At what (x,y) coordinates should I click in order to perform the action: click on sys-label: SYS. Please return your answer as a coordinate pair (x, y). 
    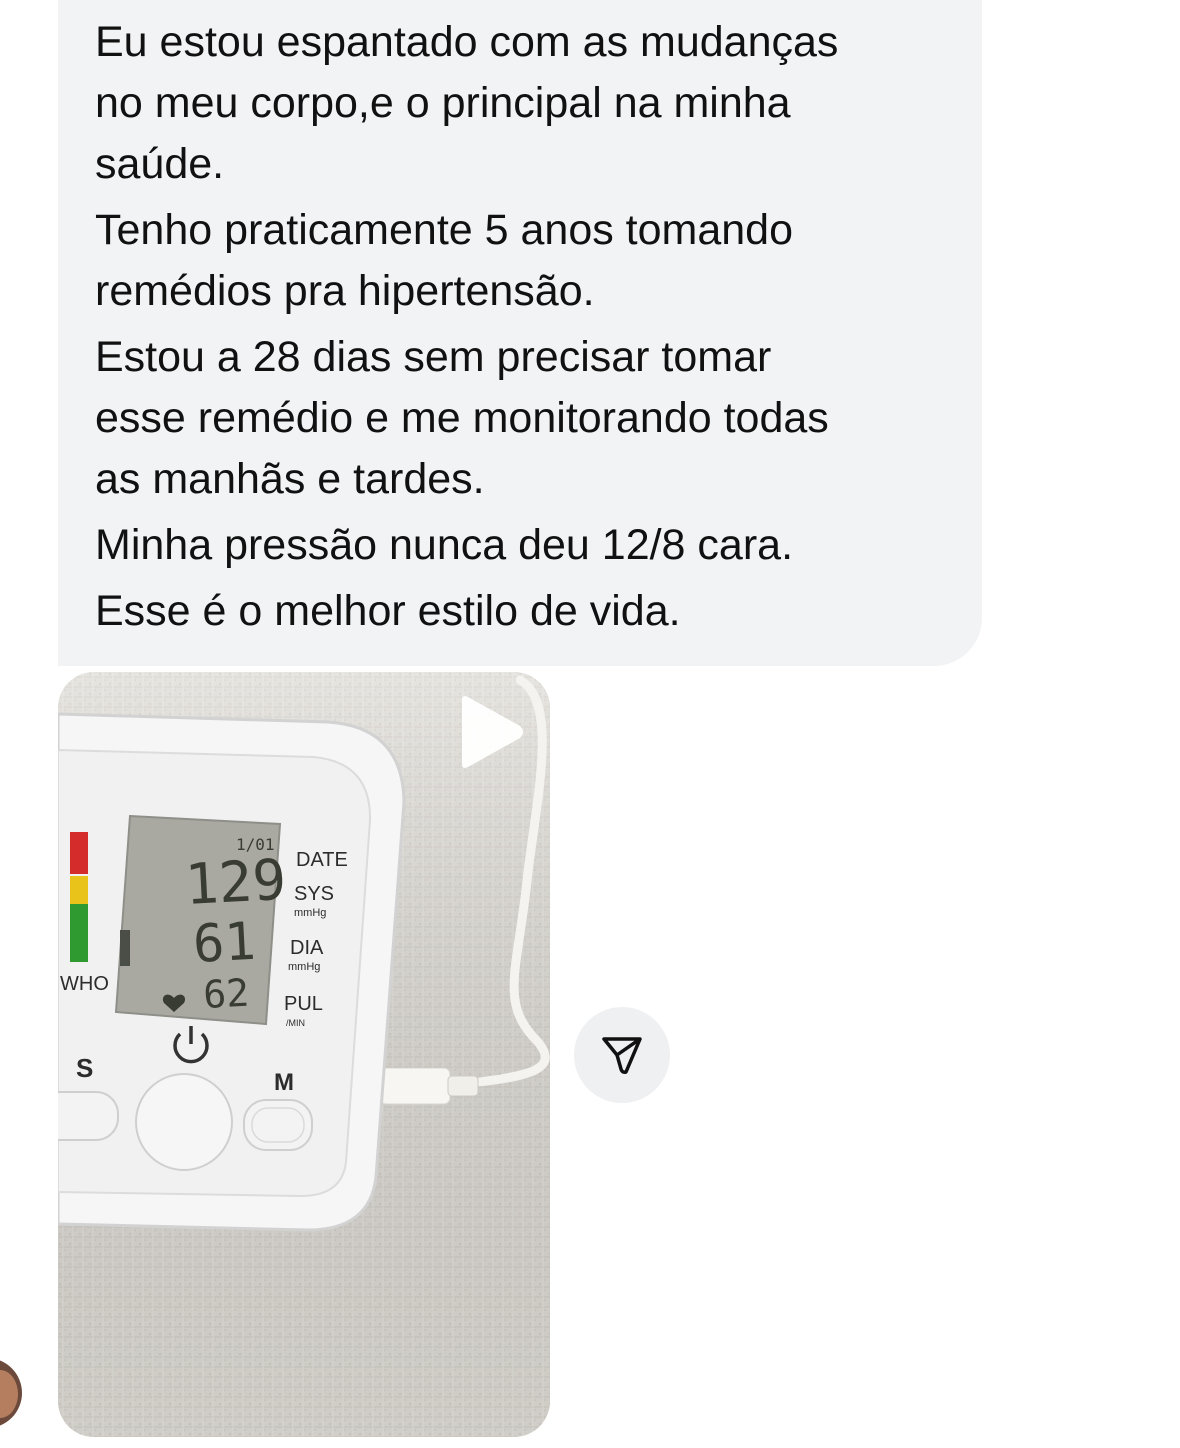
    Looking at the image, I should click on (314, 894).